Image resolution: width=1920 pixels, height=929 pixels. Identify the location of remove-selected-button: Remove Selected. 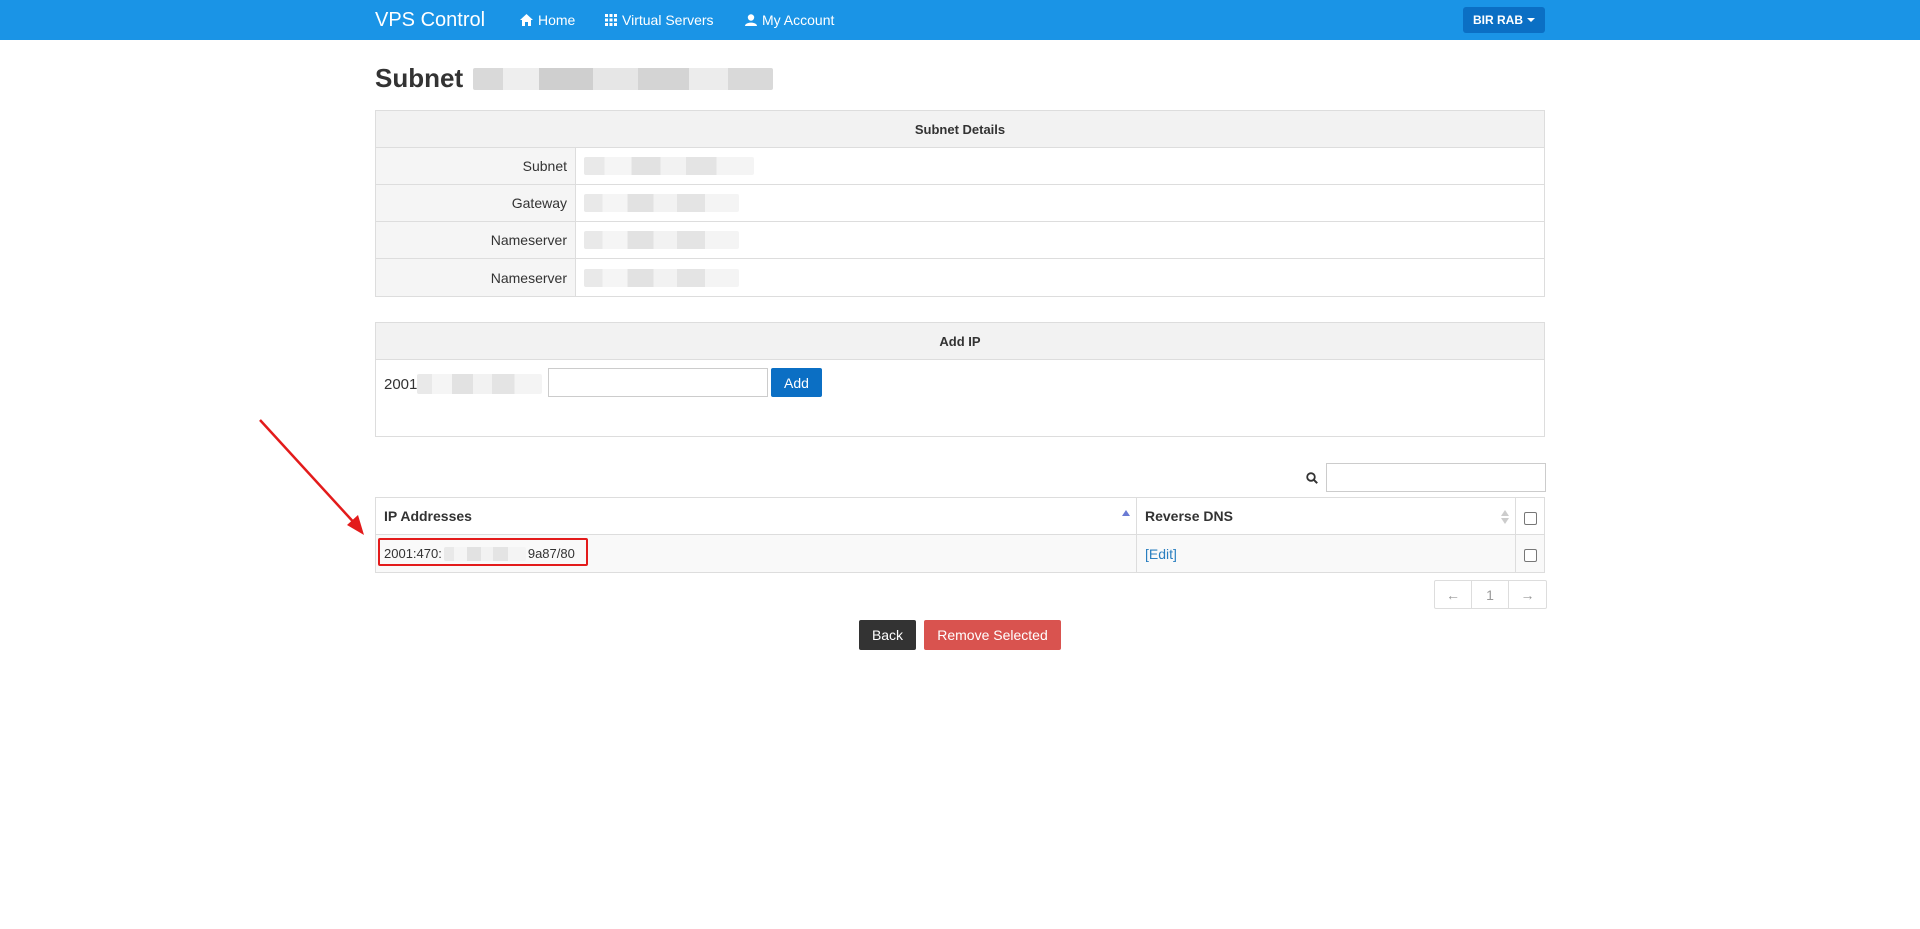
(992, 635).